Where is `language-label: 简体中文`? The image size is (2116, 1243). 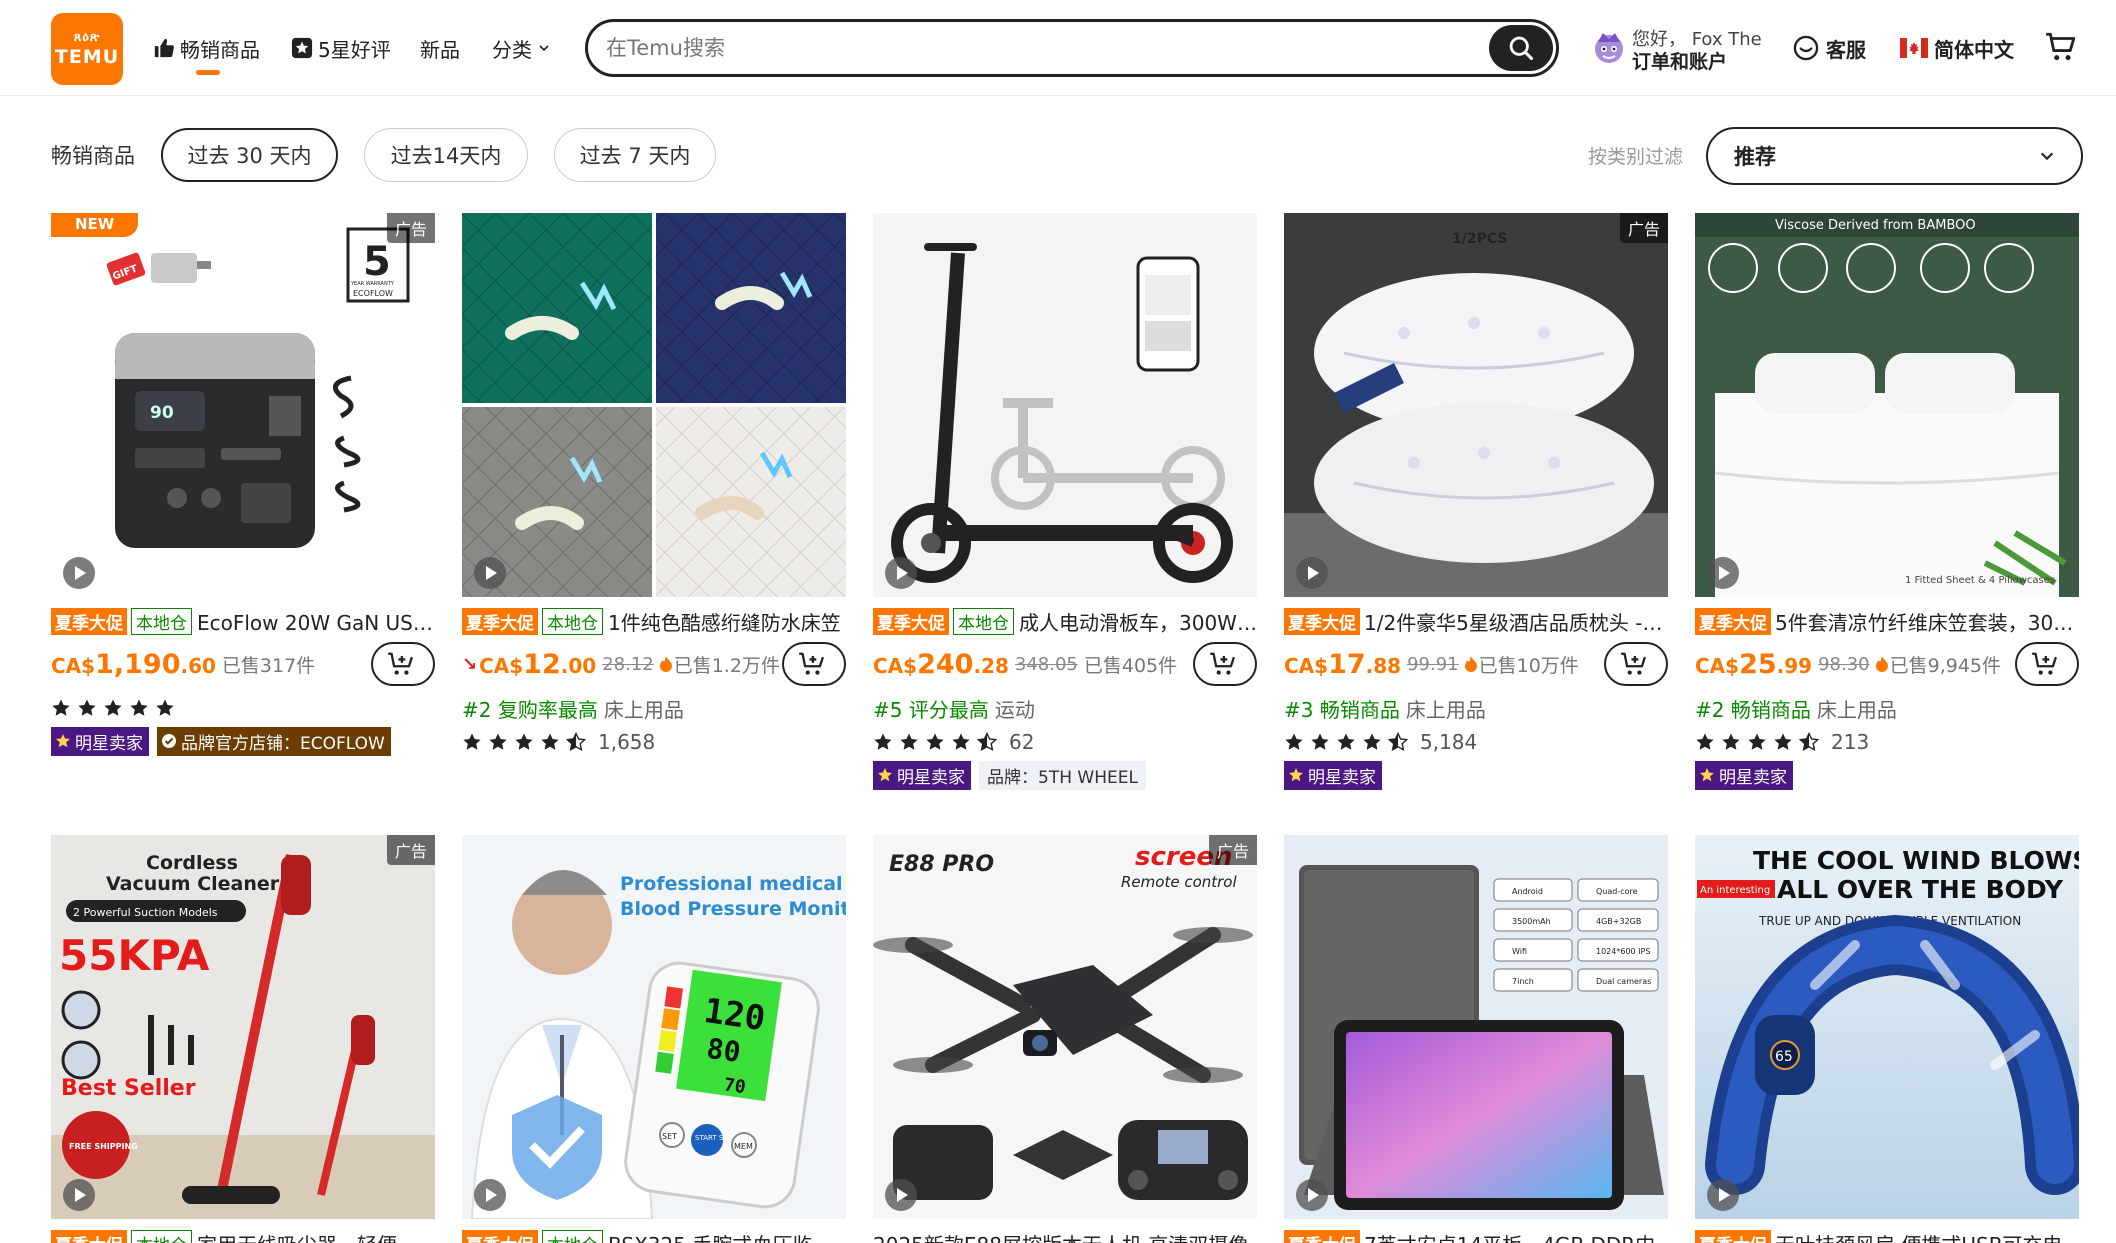 language-label: 简体中文 is located at coordinates (1974, 49).